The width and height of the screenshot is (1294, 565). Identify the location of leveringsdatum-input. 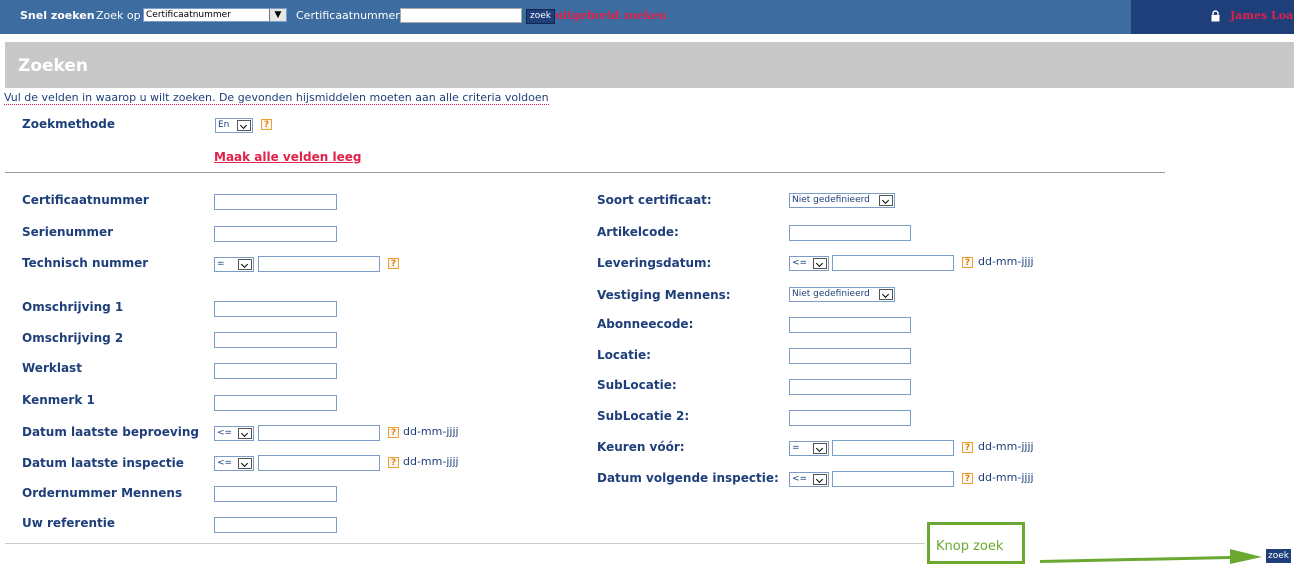
(893, 263).